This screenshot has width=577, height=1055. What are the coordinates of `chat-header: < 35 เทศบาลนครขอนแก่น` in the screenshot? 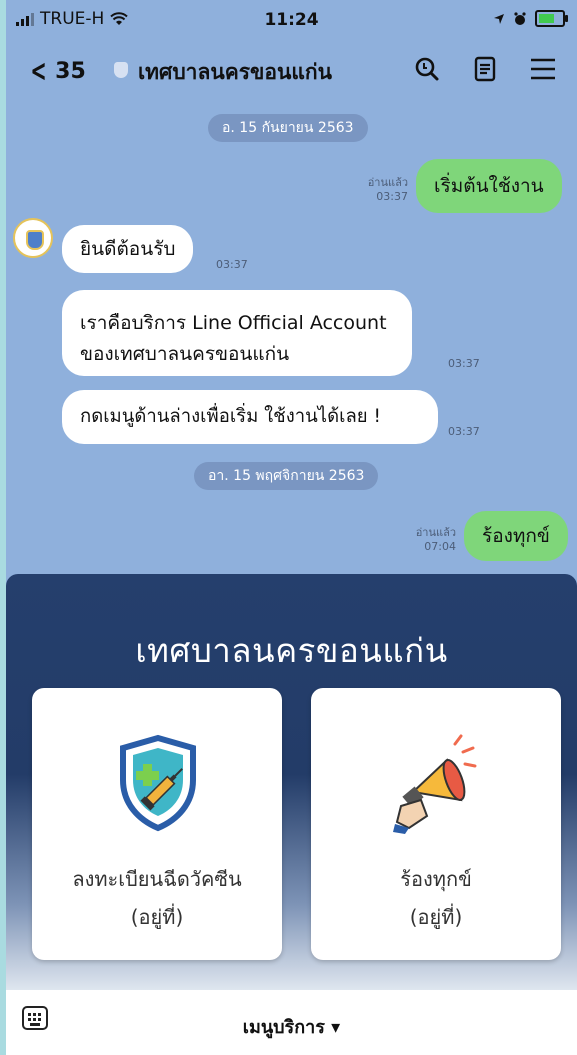 It's located at (291, 70).